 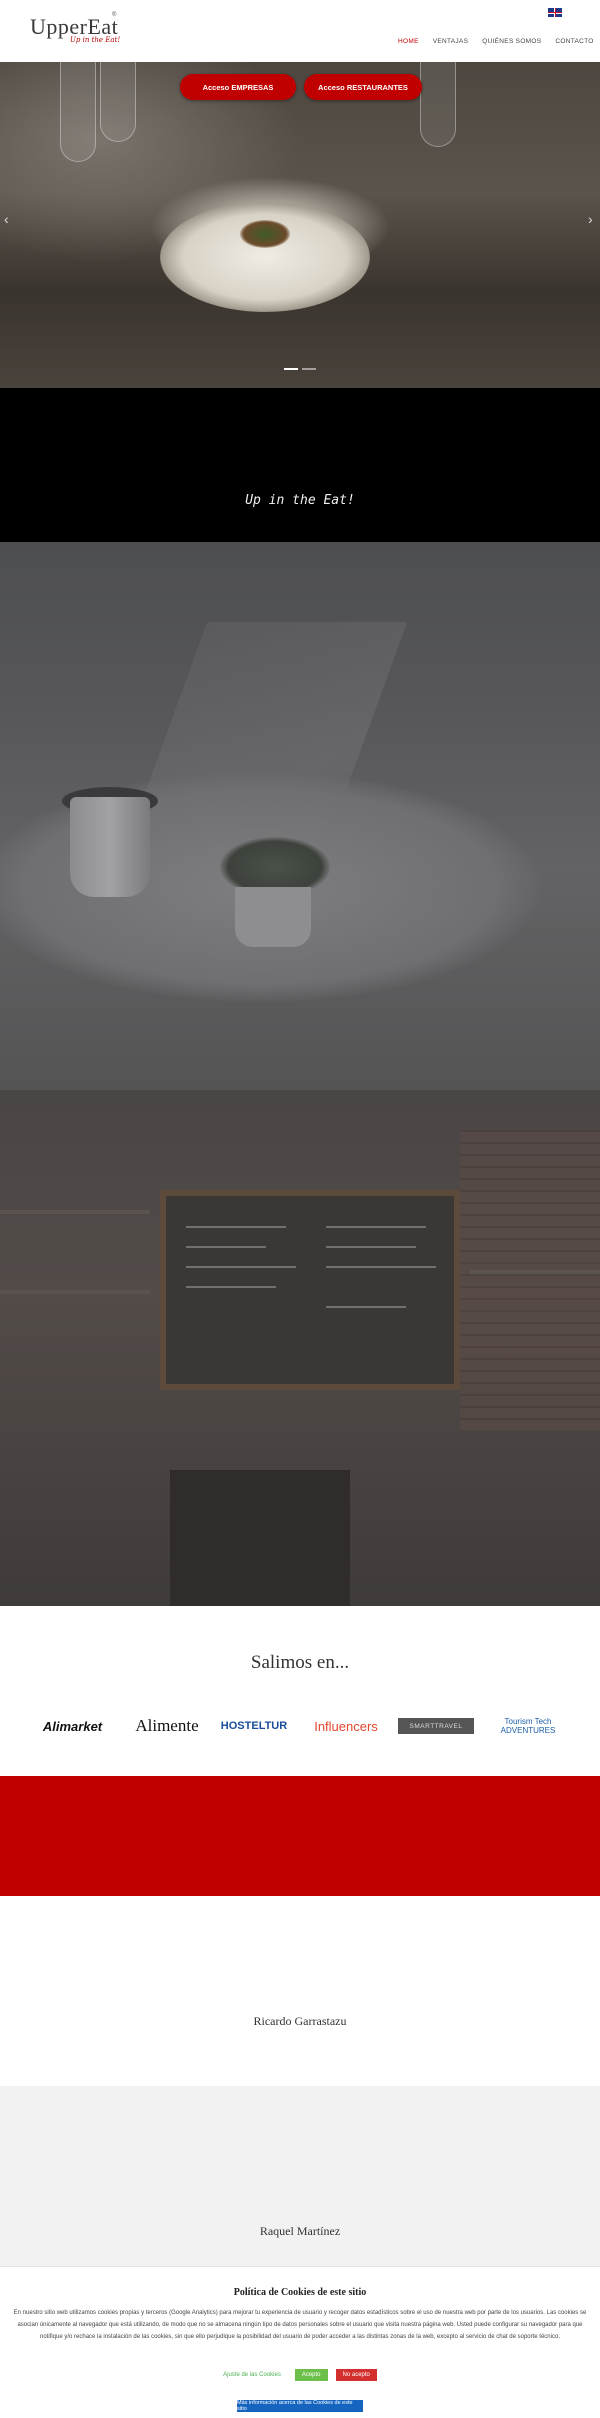 I want to click on photo-pot, so click(x=273, y=917).